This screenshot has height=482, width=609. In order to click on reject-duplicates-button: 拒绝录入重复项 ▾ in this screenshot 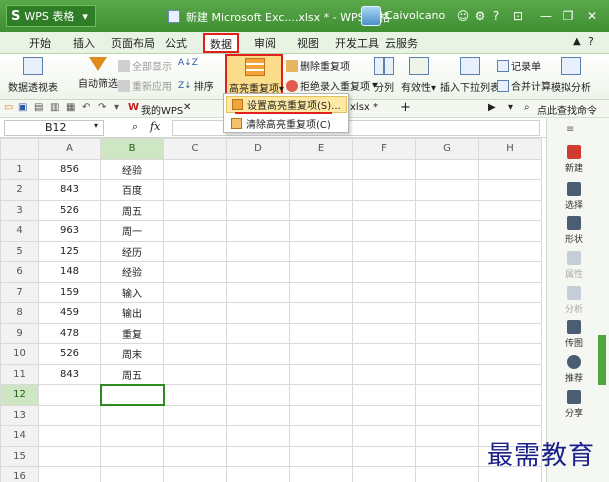, I will do `click(331, 85)`.